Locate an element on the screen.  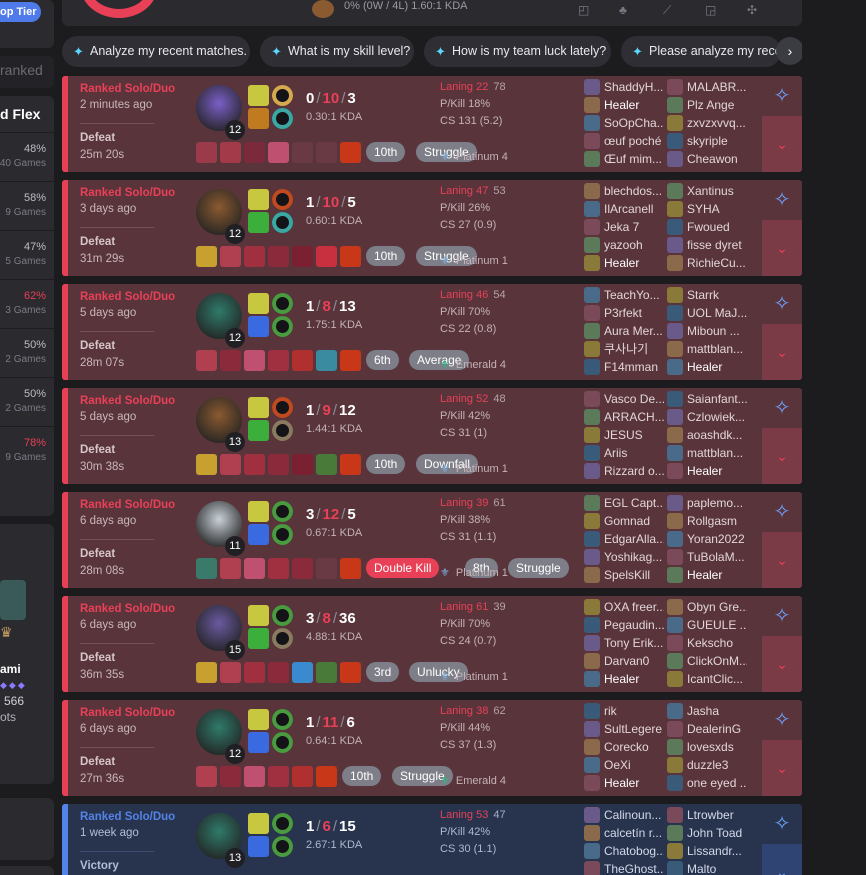
match-duration: 36m 35s is located at coordinates (102, 675).